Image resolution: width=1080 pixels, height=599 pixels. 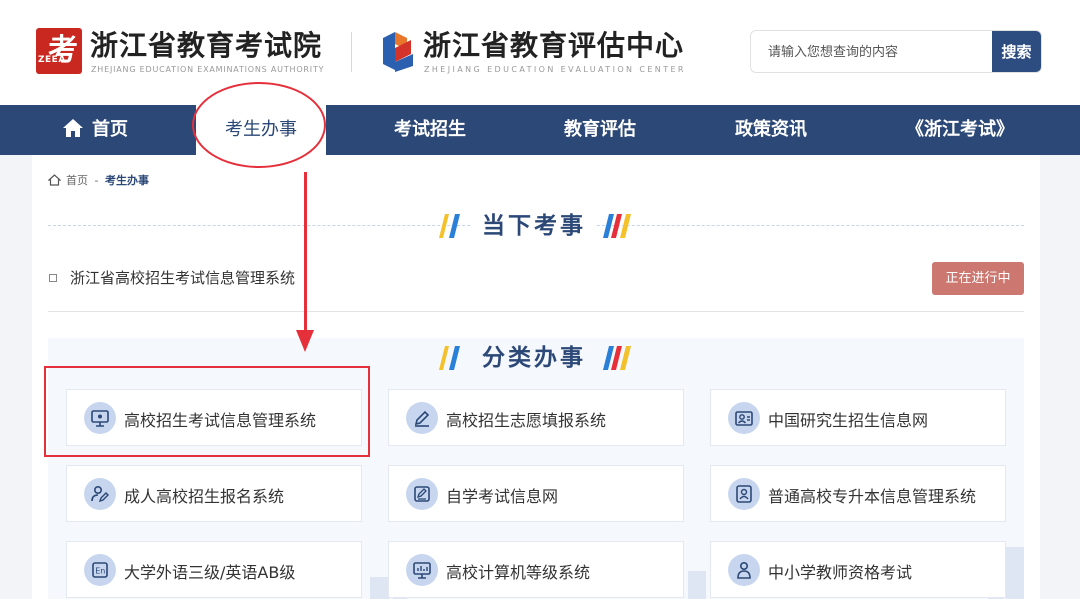 I want to click on org2-subtitle: ZHEJIANG EDUCATION EVALUATION CENTER, so click(x=555, y=69).